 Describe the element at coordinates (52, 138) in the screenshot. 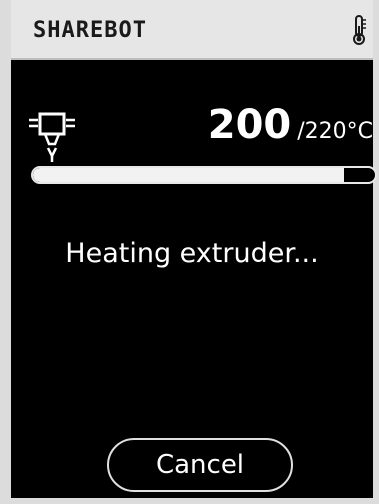

I see `extruder-icon` at that location.